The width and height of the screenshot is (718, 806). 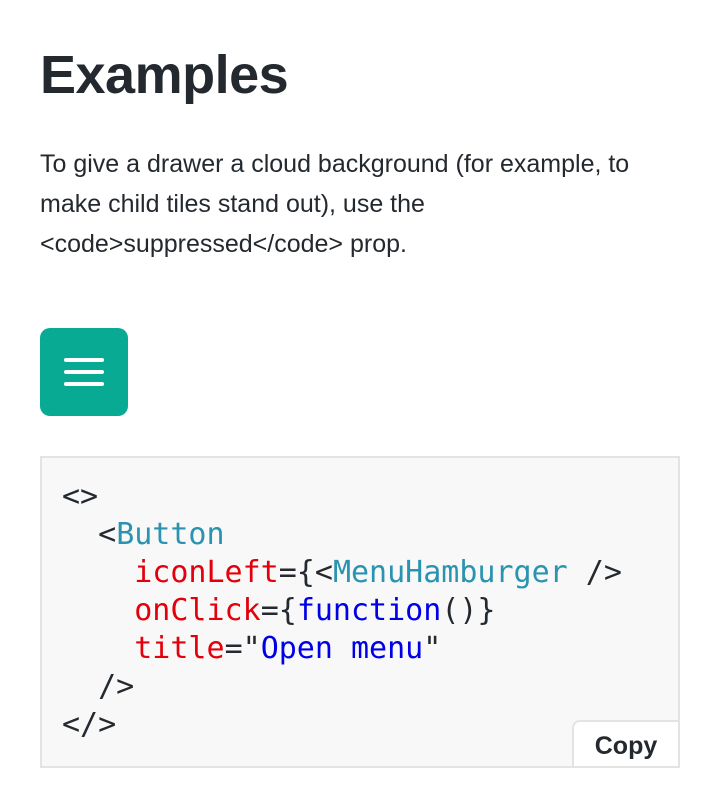 I want to click on code-attr-name: iconLeft, so click(x=206, y=572).